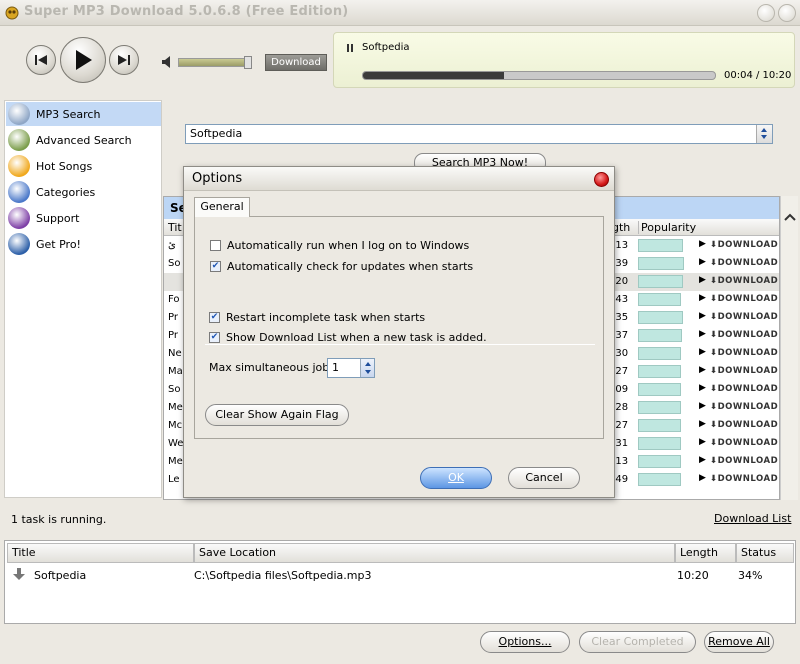 Image resolution: width=800 pixels, height=664 pixels. What do you see at coordinates (59, 519) in the screenshot?
I see `status-text: 1 task is running.` at bounding box center [59, 519].